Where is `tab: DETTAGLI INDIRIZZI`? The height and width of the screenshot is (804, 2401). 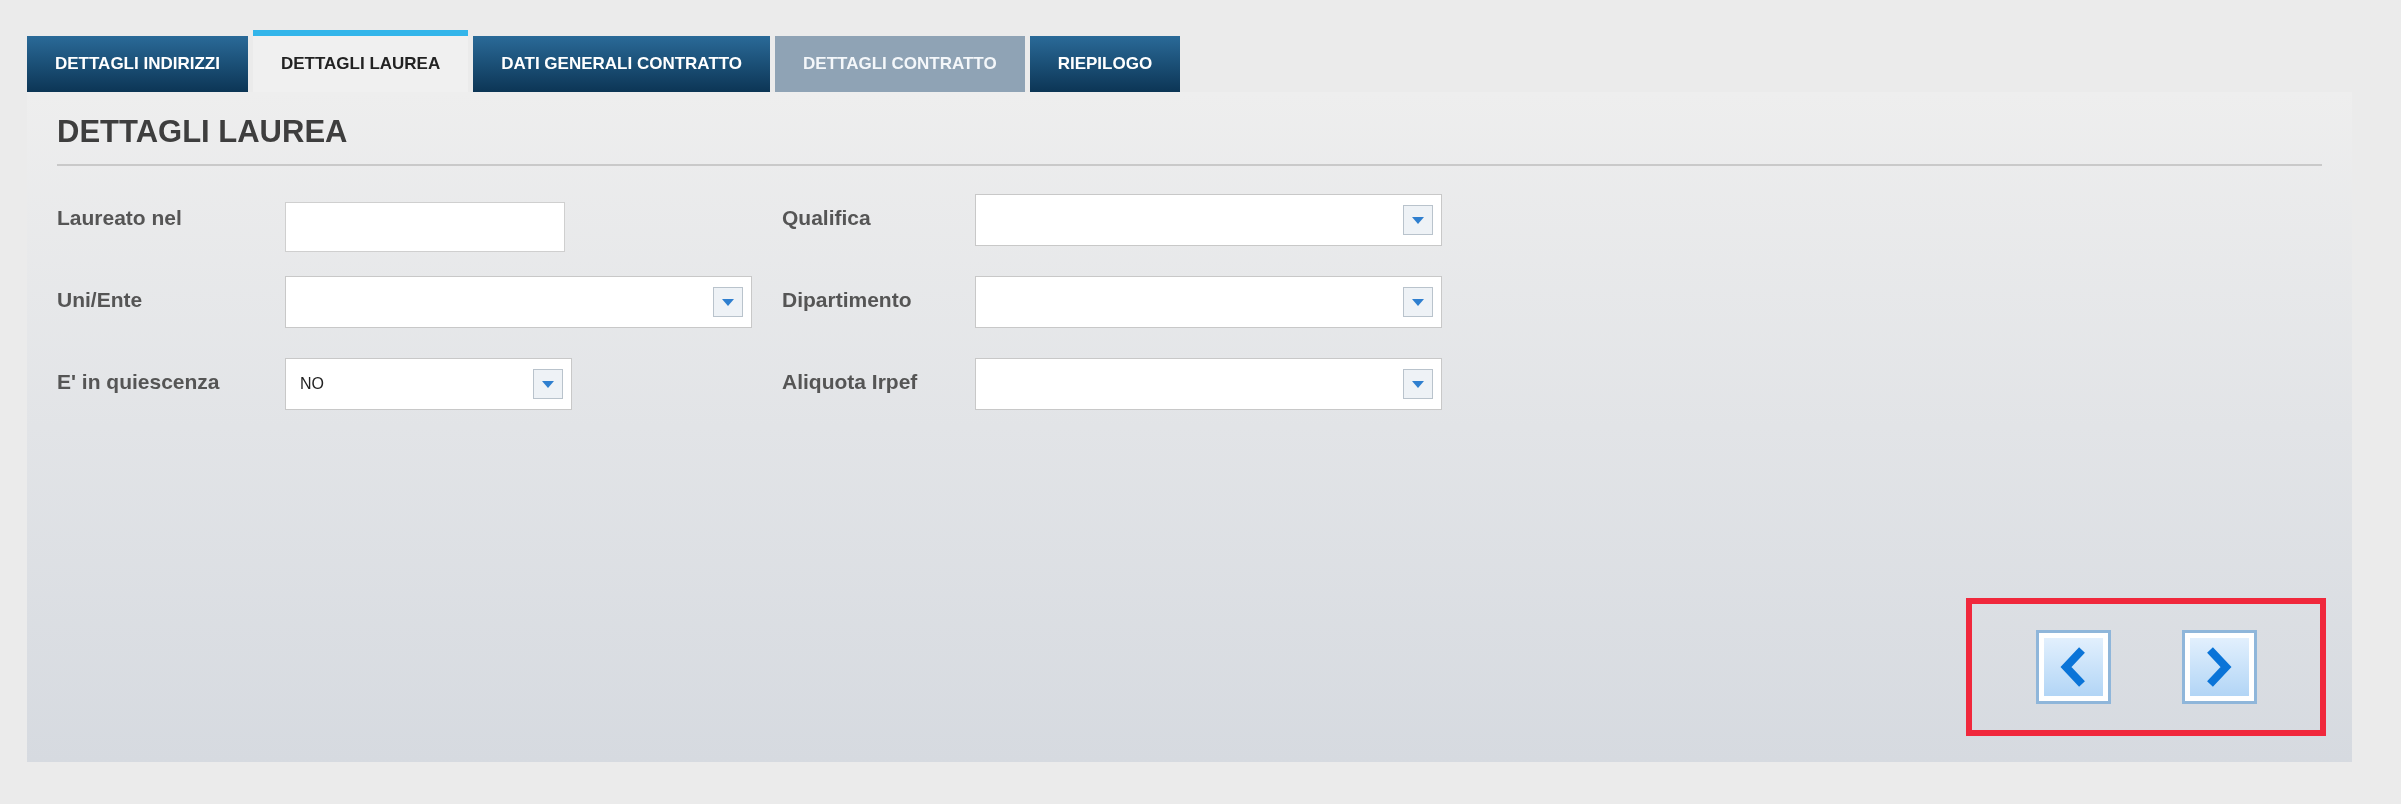 tab: DETTAGLI INDIRIZZI is located at coordinates (137, 64).